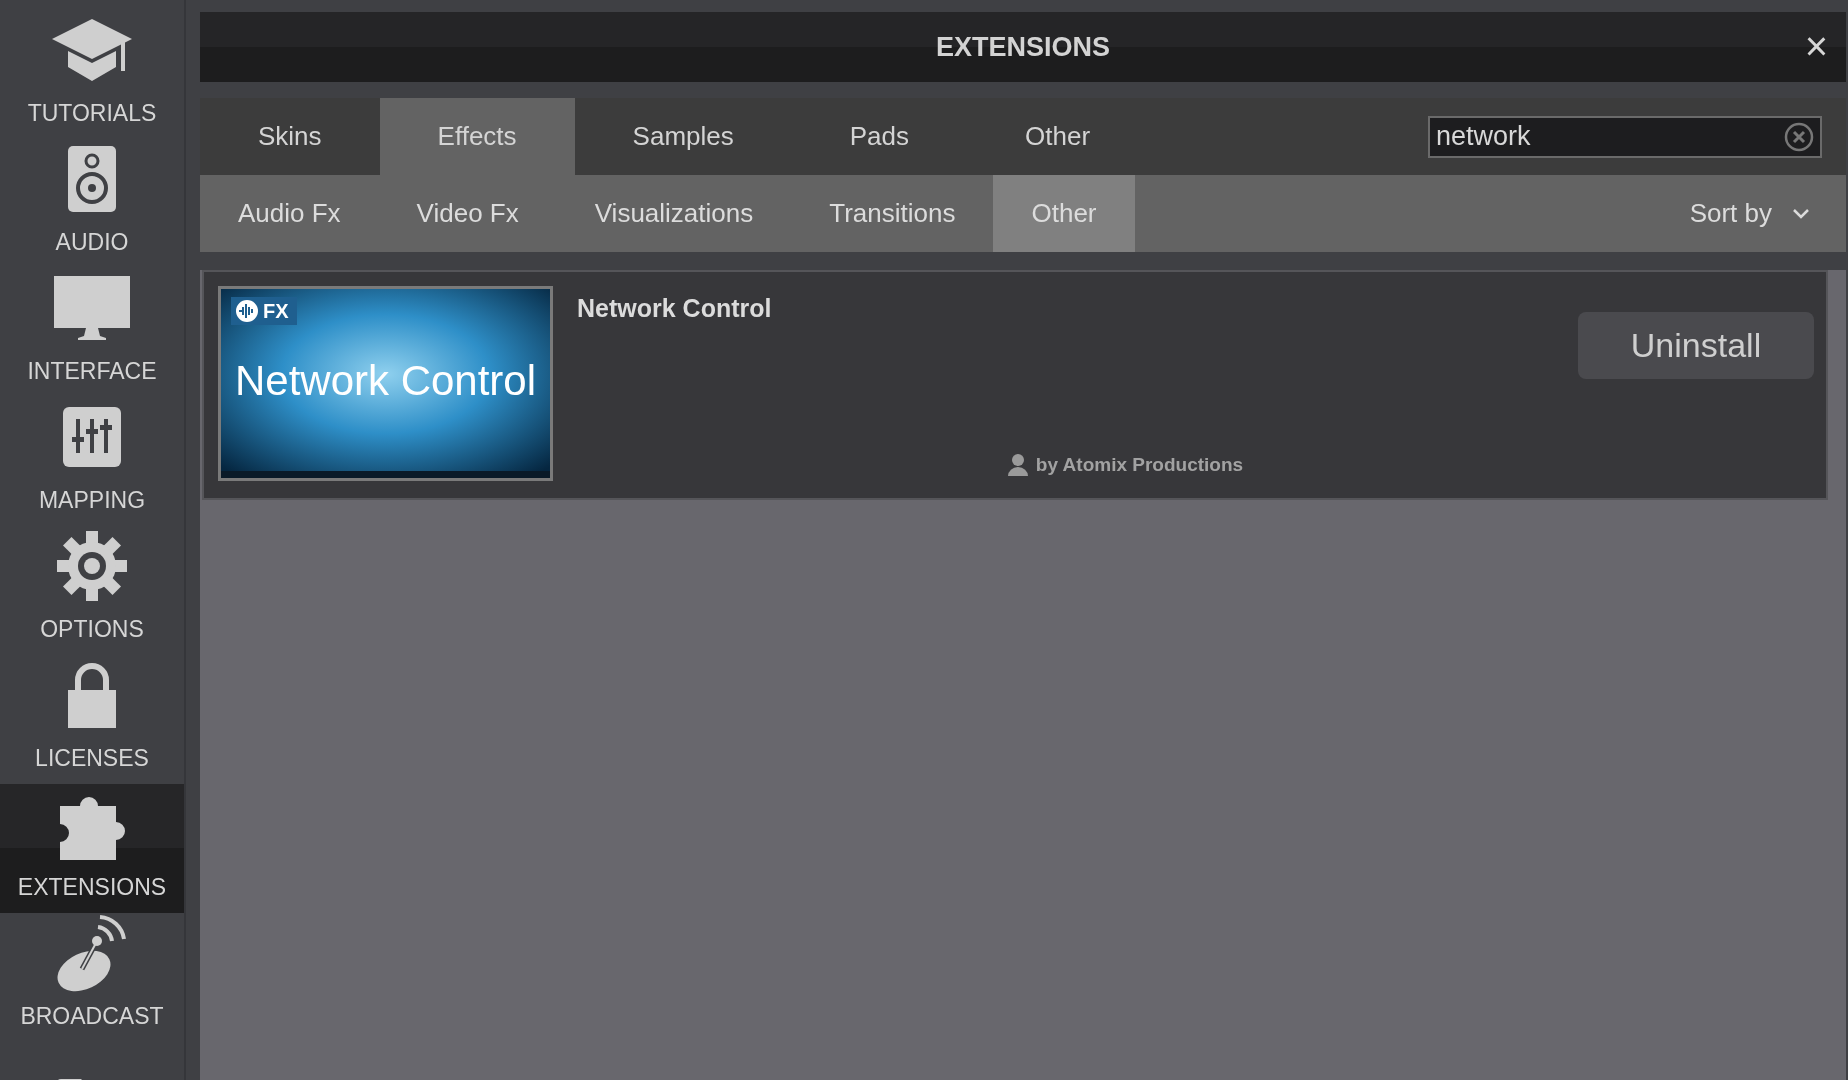 The height and width of the screenshot is (1080, 1848). I want to click on subcategory-tab: Video Fx, so click(467, 213).